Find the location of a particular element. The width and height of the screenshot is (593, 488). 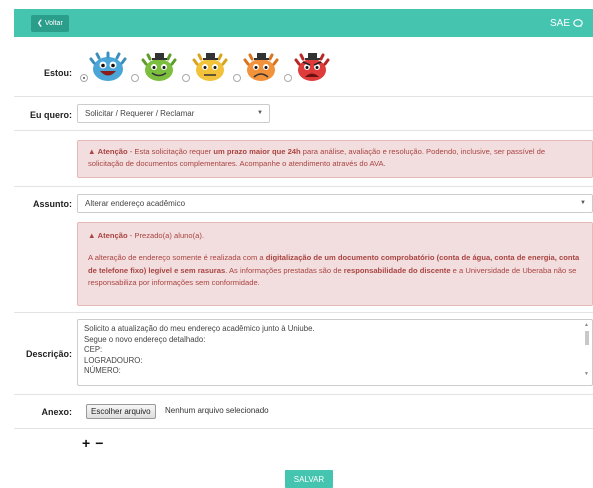

mood-label: Estou: is located at coordinates (58, 73).